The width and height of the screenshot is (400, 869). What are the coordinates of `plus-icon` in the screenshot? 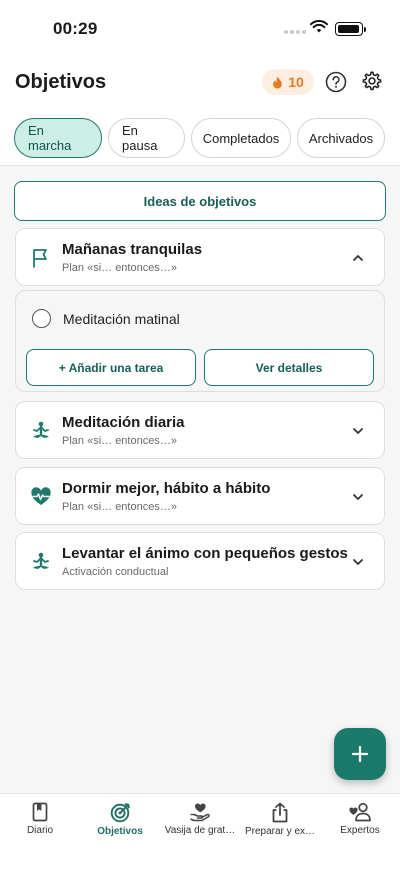 It's located at (360, 754).